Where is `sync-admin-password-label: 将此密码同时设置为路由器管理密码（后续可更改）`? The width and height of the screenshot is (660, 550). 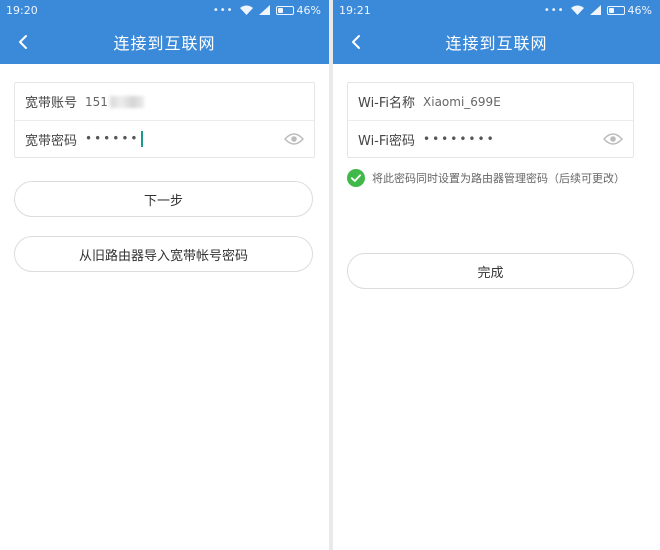 sync-admin-password-label: 将此密码同时设置为路由器管理密码（后续可更改） is located at coordinates (498, 178).